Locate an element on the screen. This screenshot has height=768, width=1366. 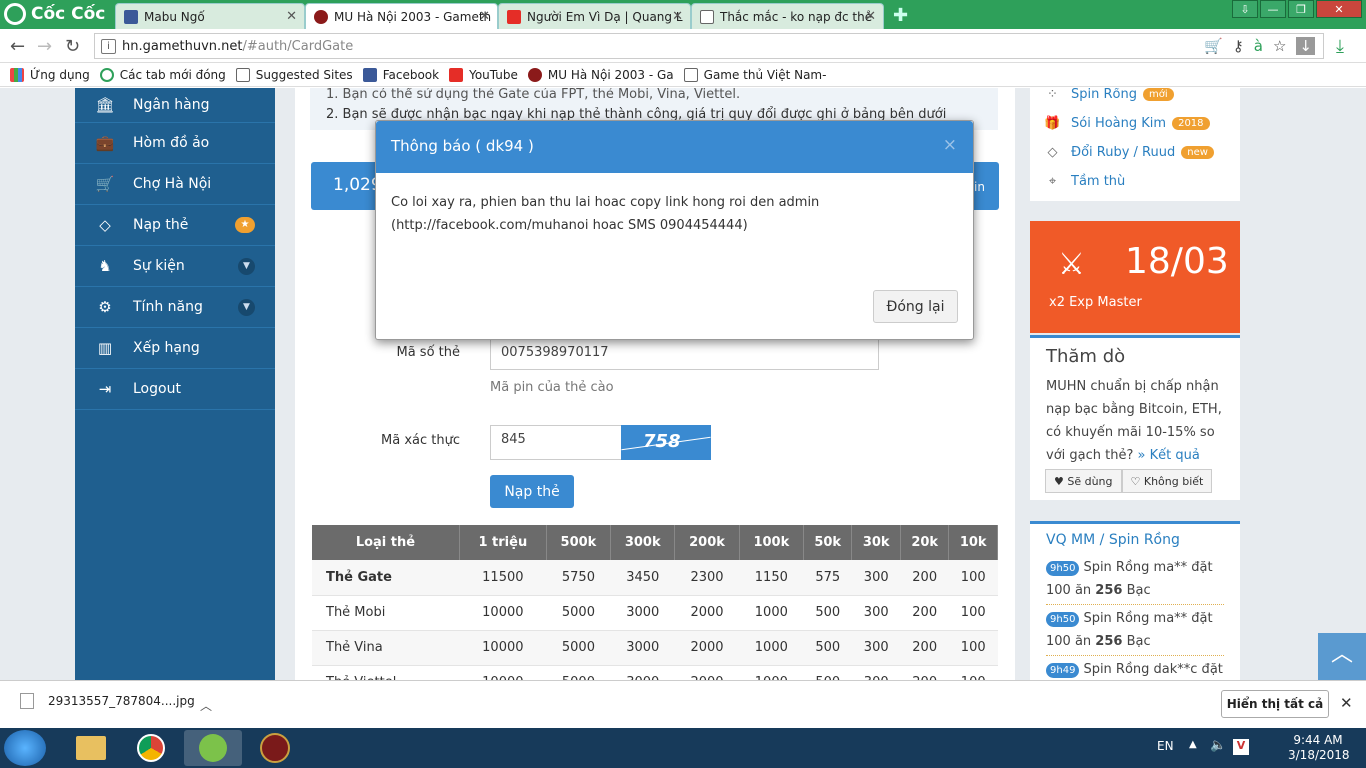
sidebar-item-label: Chợ Hà Nội is located at coordinates (172, 184).